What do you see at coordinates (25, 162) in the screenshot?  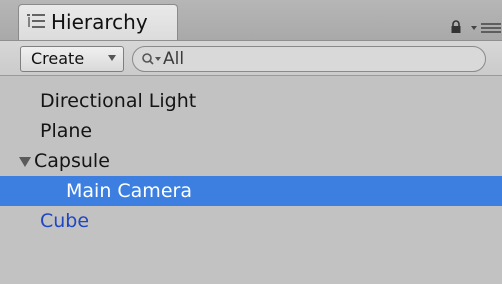 I see `expand-arrow-icon` at bounding box center [25, 162].